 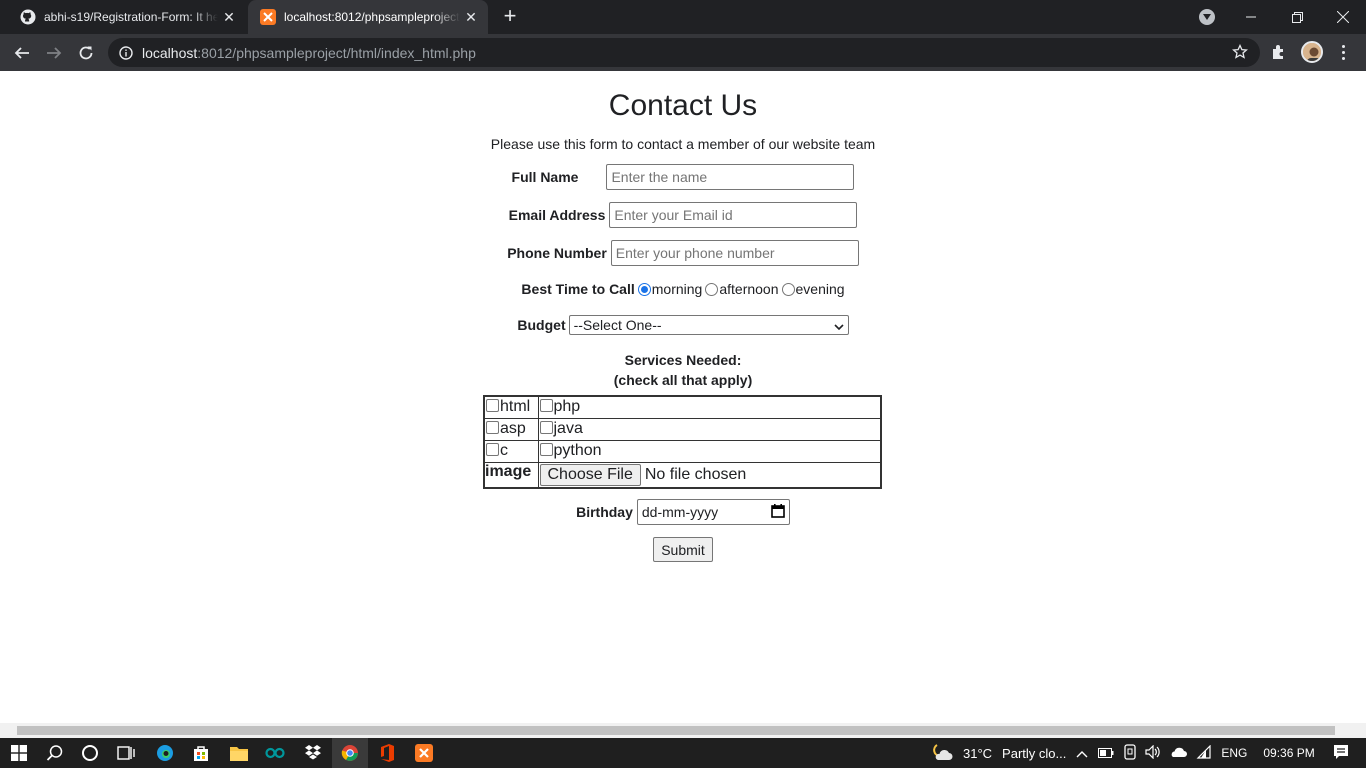 What do you see at coordinates (313, 753) in the screenshot?
I see `dropbox-icon` at bounding box center [313, 753].